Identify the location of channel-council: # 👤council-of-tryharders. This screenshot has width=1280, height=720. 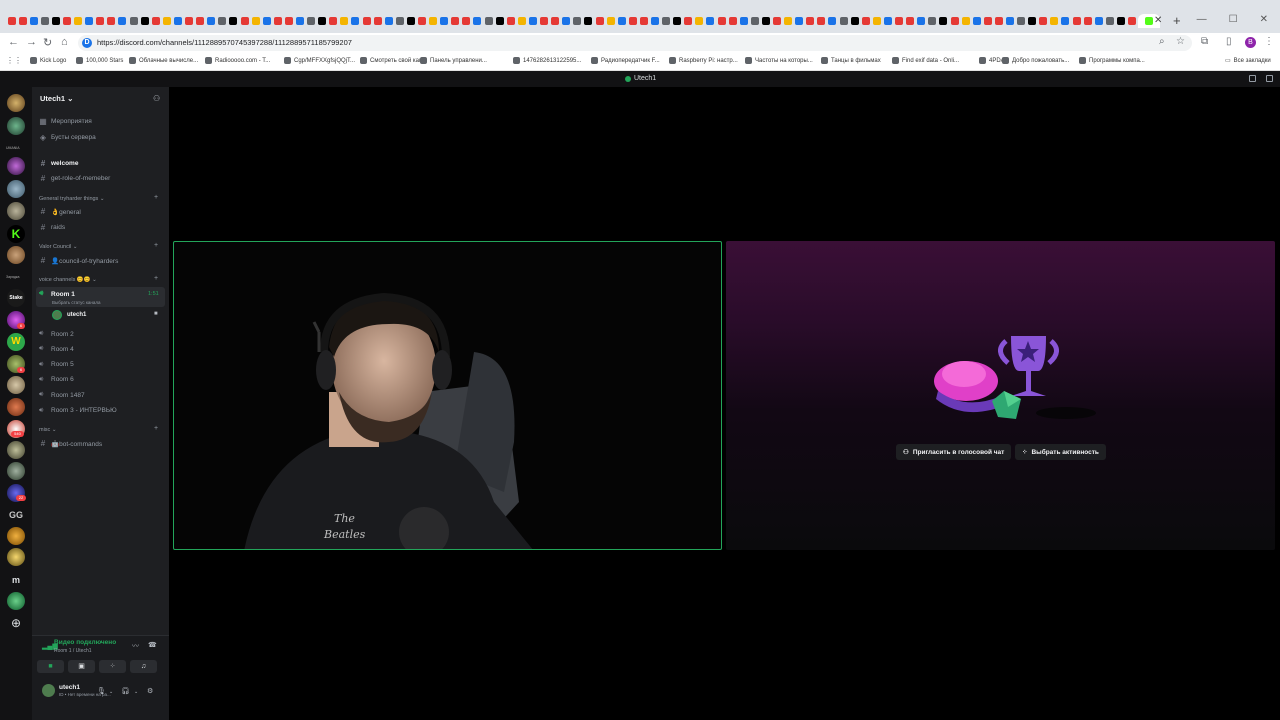
(79, 260).